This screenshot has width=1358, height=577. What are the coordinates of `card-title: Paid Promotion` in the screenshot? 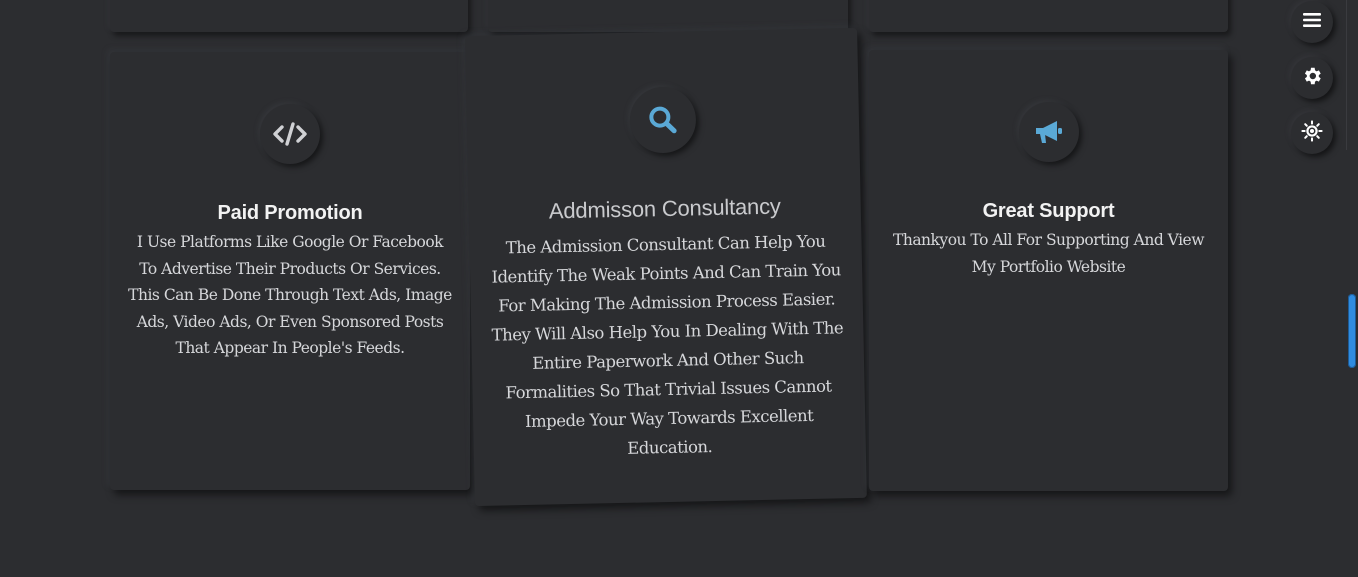 It's located at (290, 213).